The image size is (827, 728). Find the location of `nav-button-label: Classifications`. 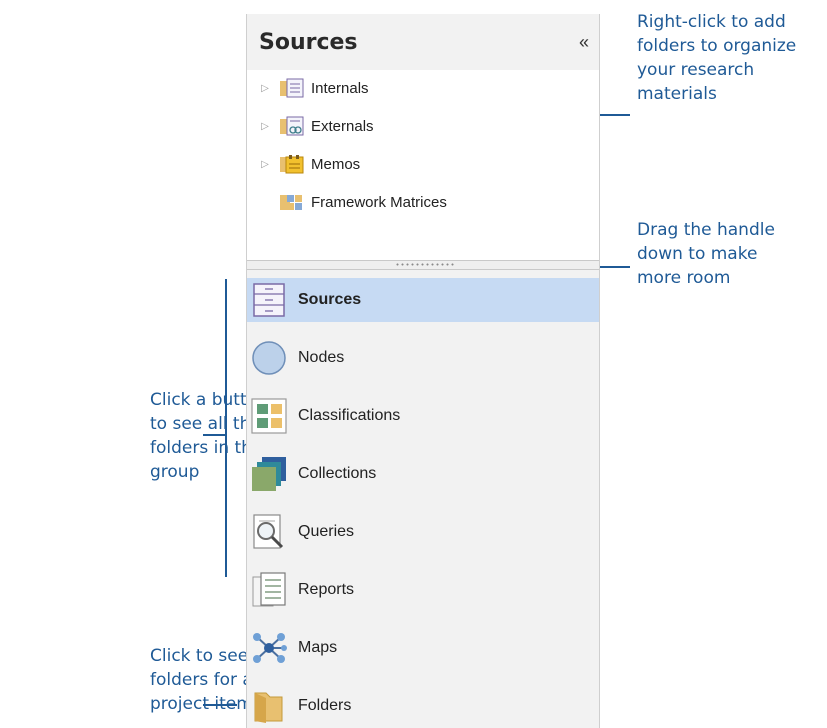

nav-button-label: Classifications is located at coordinates (349, 415).